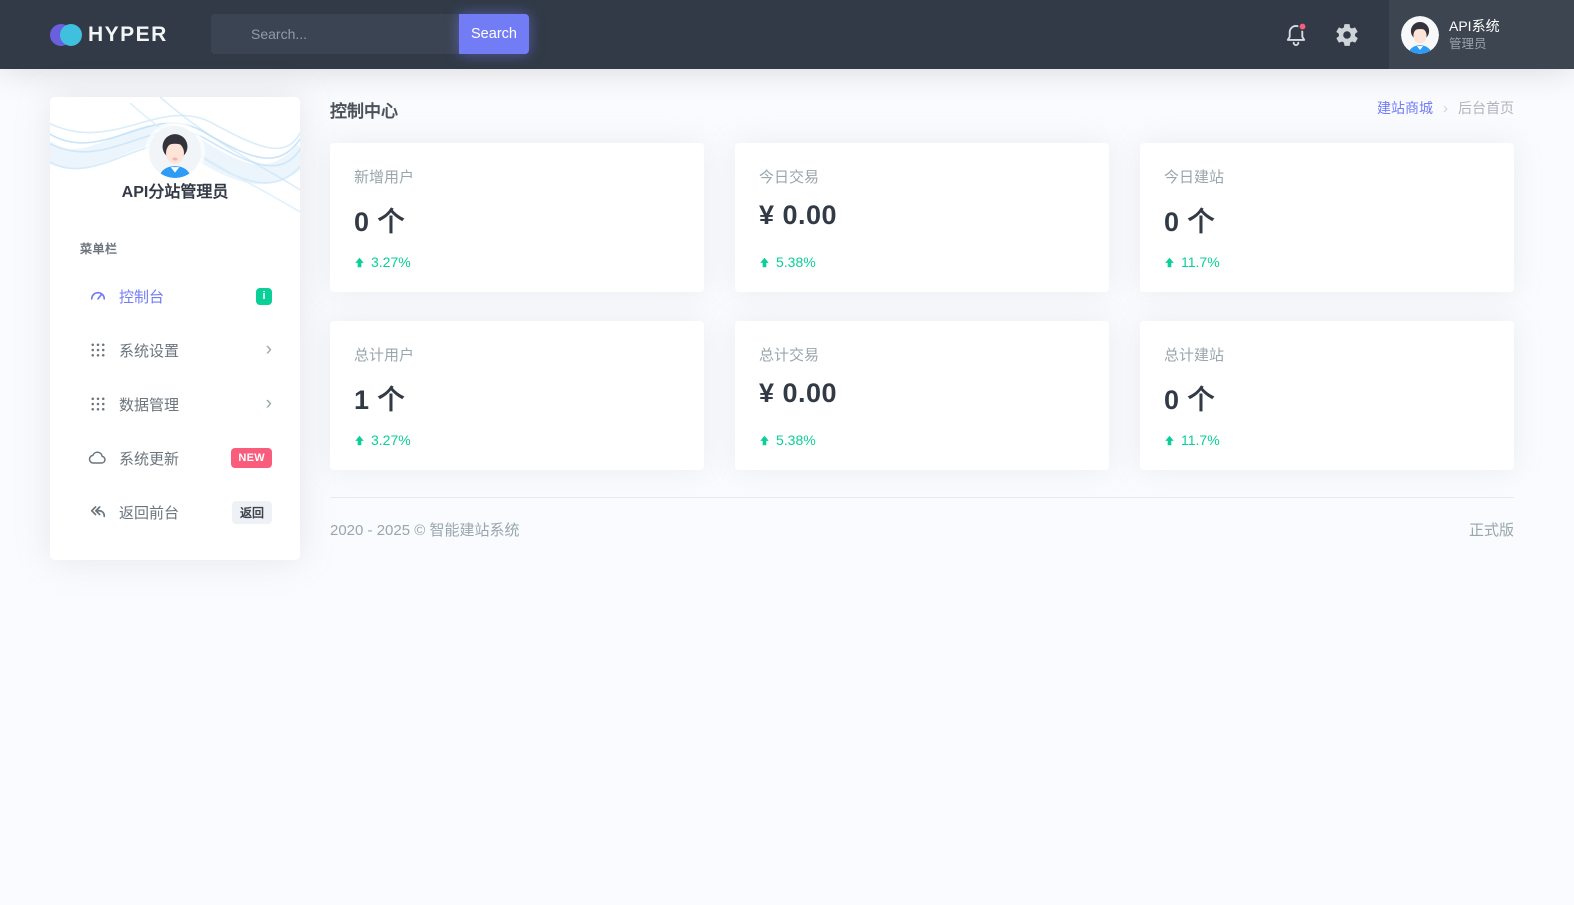 This screenshot has width=1574, height=905. What do you see at coordinates (128, 34) in the screenshot?
I see `brand-name: HYPER` at bounding box center [128, 34].